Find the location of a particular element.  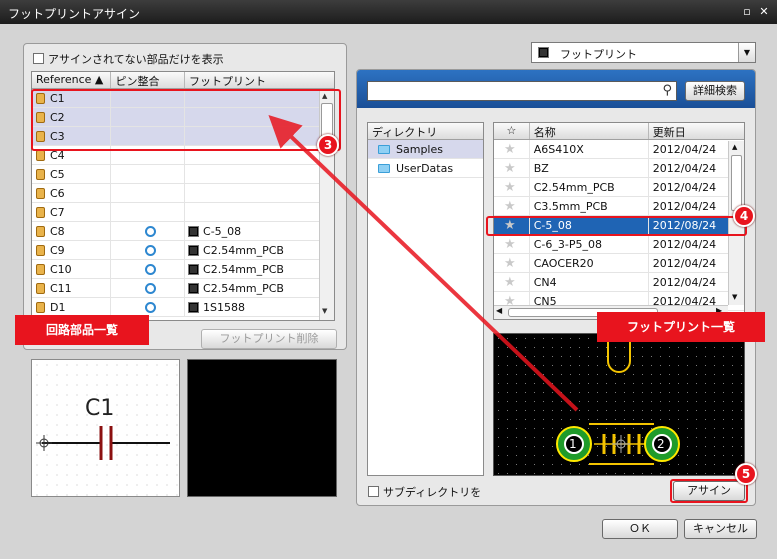

step-badge-3: 3 is located at coordinates (328, 145).